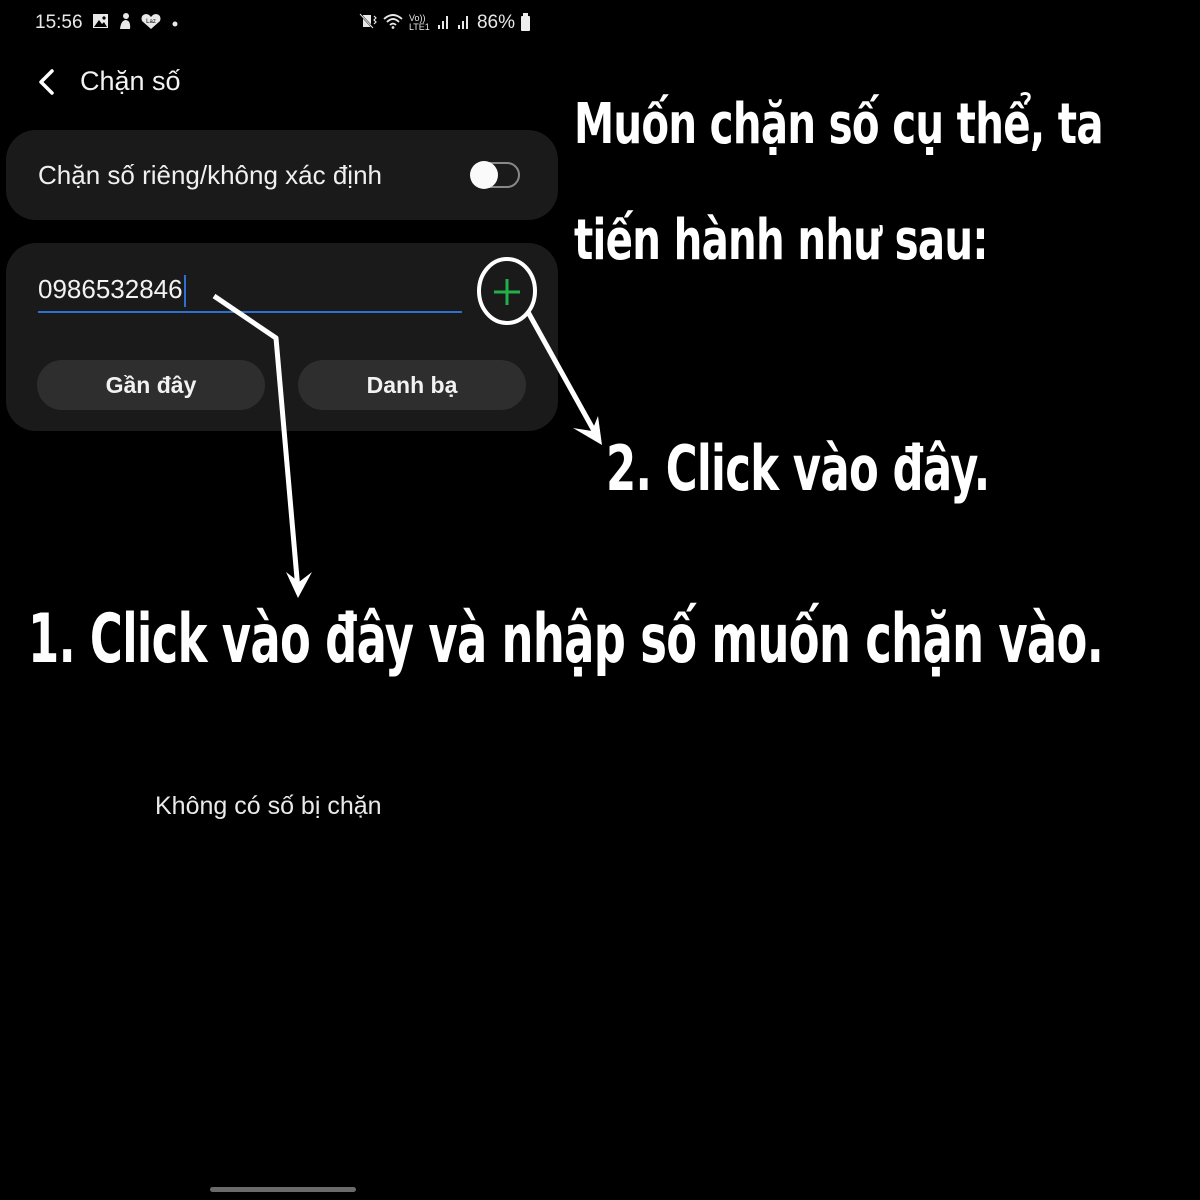 The height and width of the screenshot is (1200, 1200). I want to click on contacts-button: Danh bạ, so click(412, 385).